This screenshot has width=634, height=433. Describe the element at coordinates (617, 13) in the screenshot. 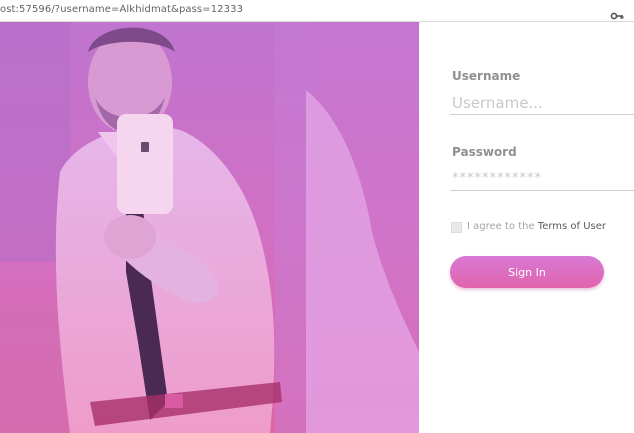

I see `key-icon` at that location.